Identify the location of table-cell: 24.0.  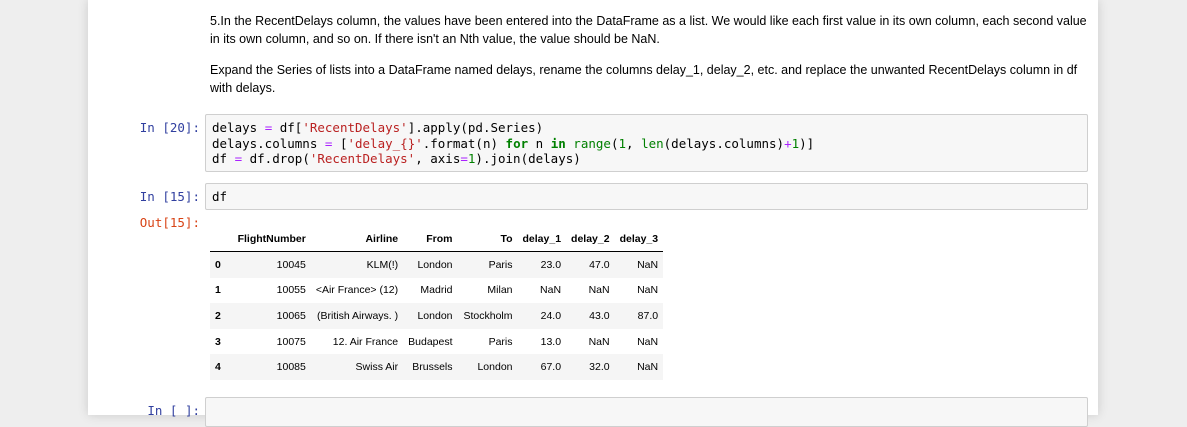
(551, 315).